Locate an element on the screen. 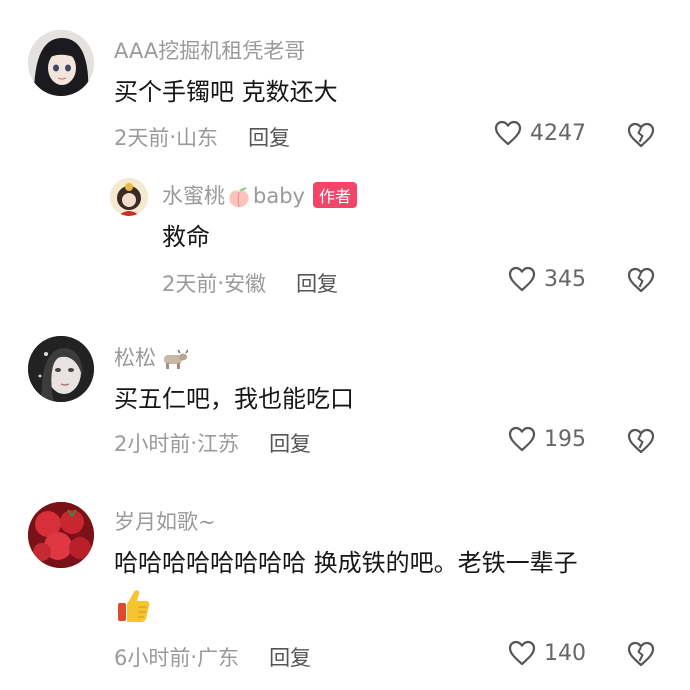 This screenshot has height=690, width=690. thumbs-up-emoji is located at coordinates (133, 608).